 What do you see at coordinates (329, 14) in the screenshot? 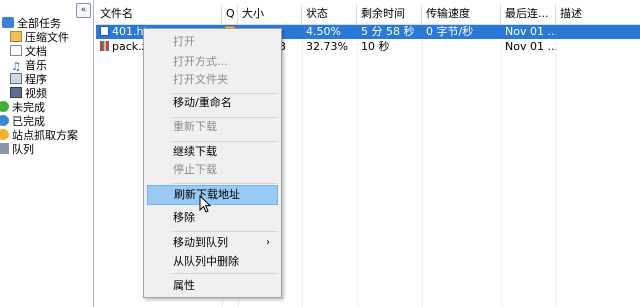
I see `column-header-status: 状态` at bounding box center [329, 14].